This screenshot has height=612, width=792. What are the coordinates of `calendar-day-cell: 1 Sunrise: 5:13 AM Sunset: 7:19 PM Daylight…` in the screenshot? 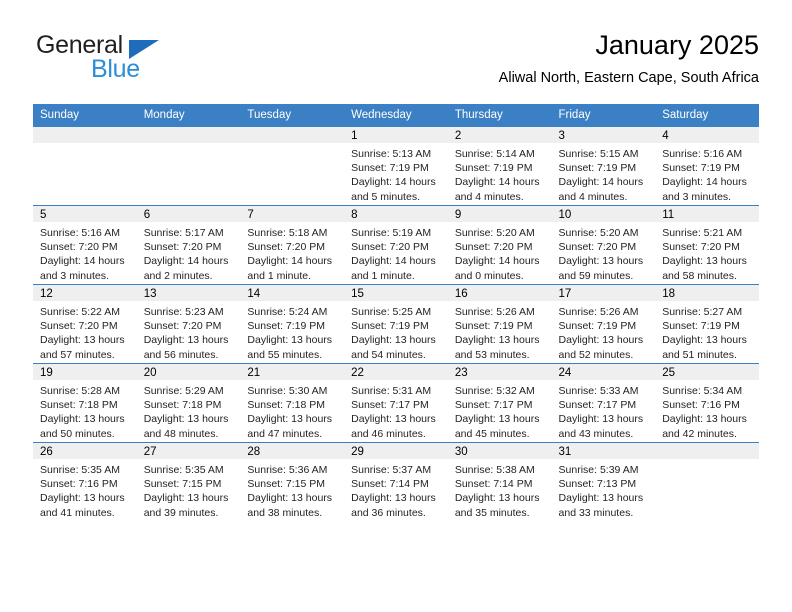 It's located at (396, 166).